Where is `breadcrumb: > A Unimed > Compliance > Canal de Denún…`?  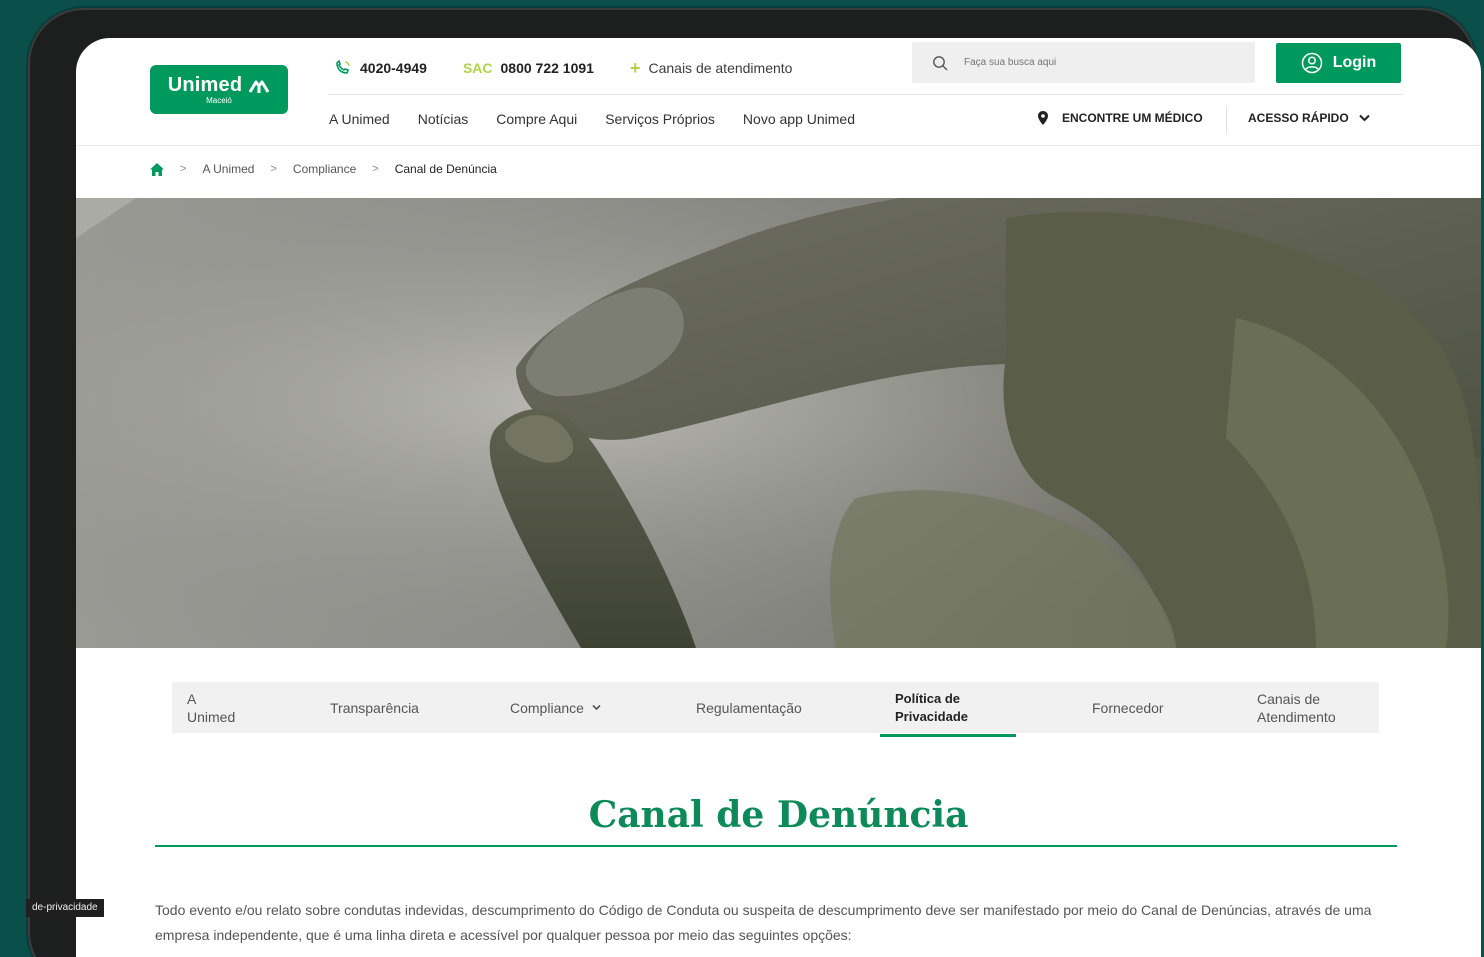
breadcrumb: > A Unimed > Compliance > Canal de Denún… is located at coordinates (323, 169).